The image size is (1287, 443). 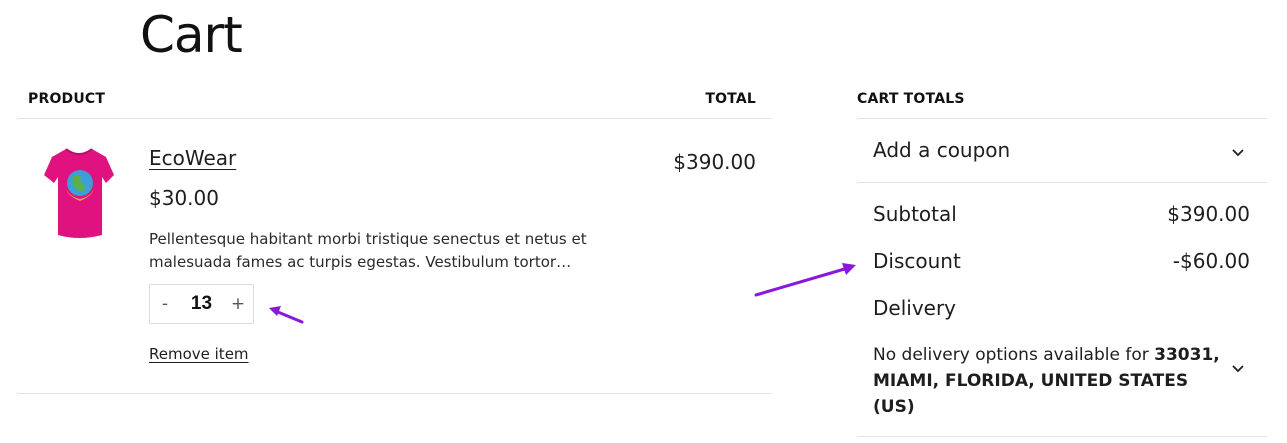 I want to click on totals-footer-divider, so click(x=1062, y=436).